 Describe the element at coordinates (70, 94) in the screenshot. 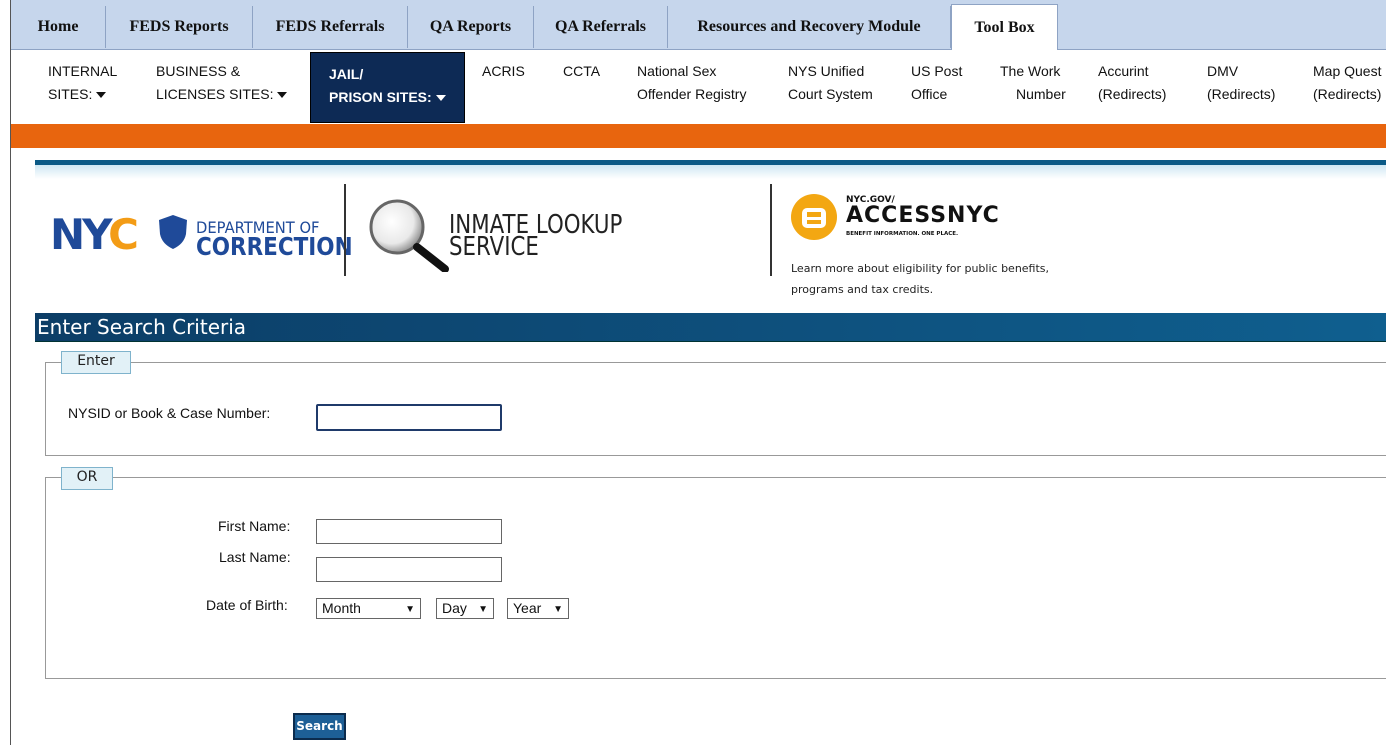

I see `nav-label: SITES:` at that location.